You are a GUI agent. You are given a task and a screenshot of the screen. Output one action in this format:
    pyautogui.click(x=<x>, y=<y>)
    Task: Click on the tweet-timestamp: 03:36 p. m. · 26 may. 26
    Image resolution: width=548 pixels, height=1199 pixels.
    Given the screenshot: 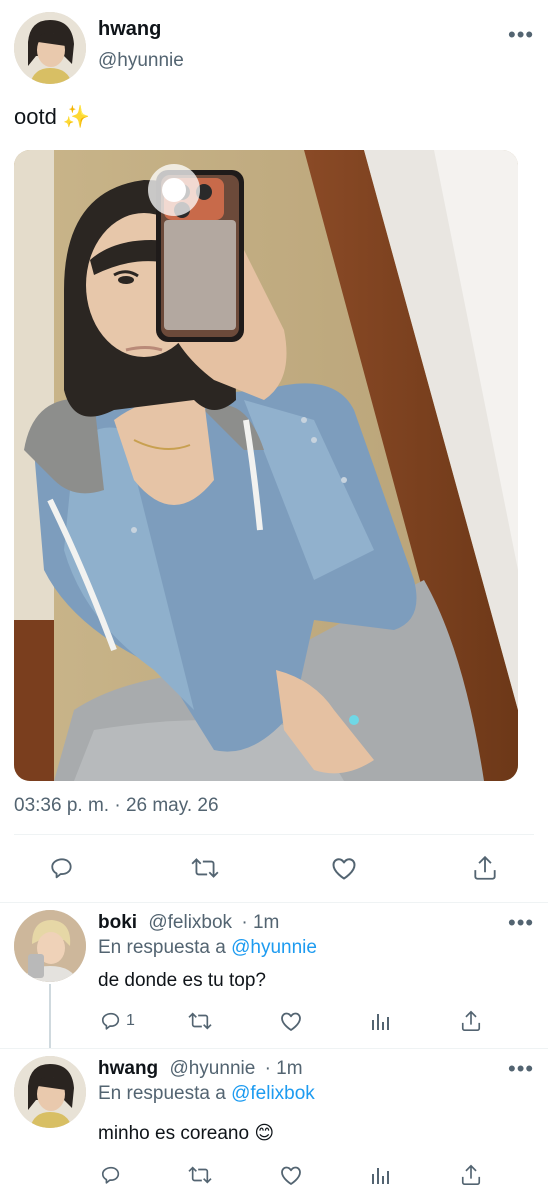 What is the action you would take?
    pyautogui.click(x=116, y=806)
    